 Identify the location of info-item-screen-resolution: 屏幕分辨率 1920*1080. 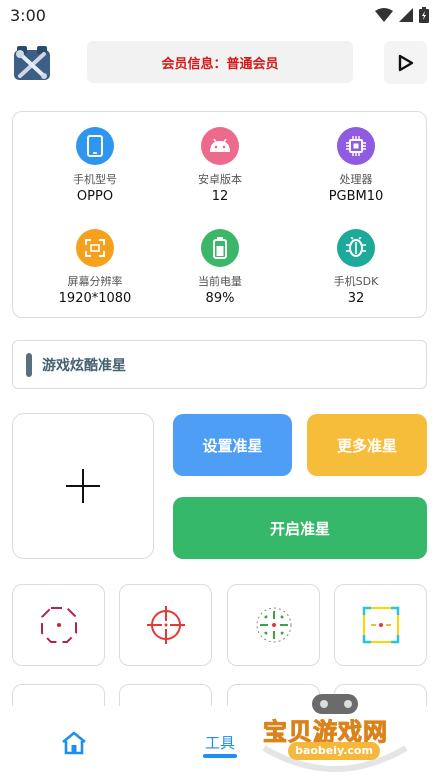
(95, 267).